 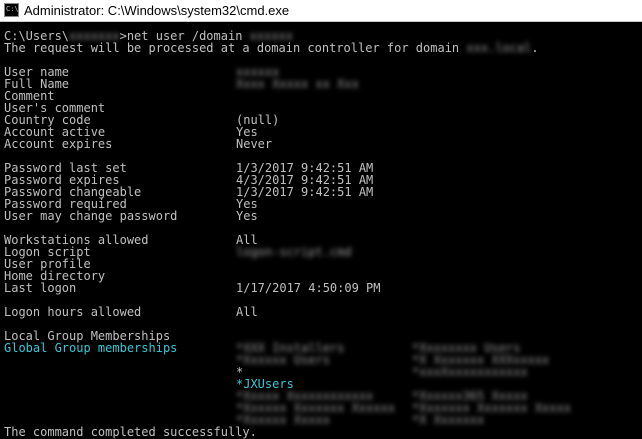 What do you see at coordinates (181, 84) in the screenshot?
I see `field-row-full-name: Full Name Xxxx Xxxxx xx Xxx` at bounding box center [181, 84].